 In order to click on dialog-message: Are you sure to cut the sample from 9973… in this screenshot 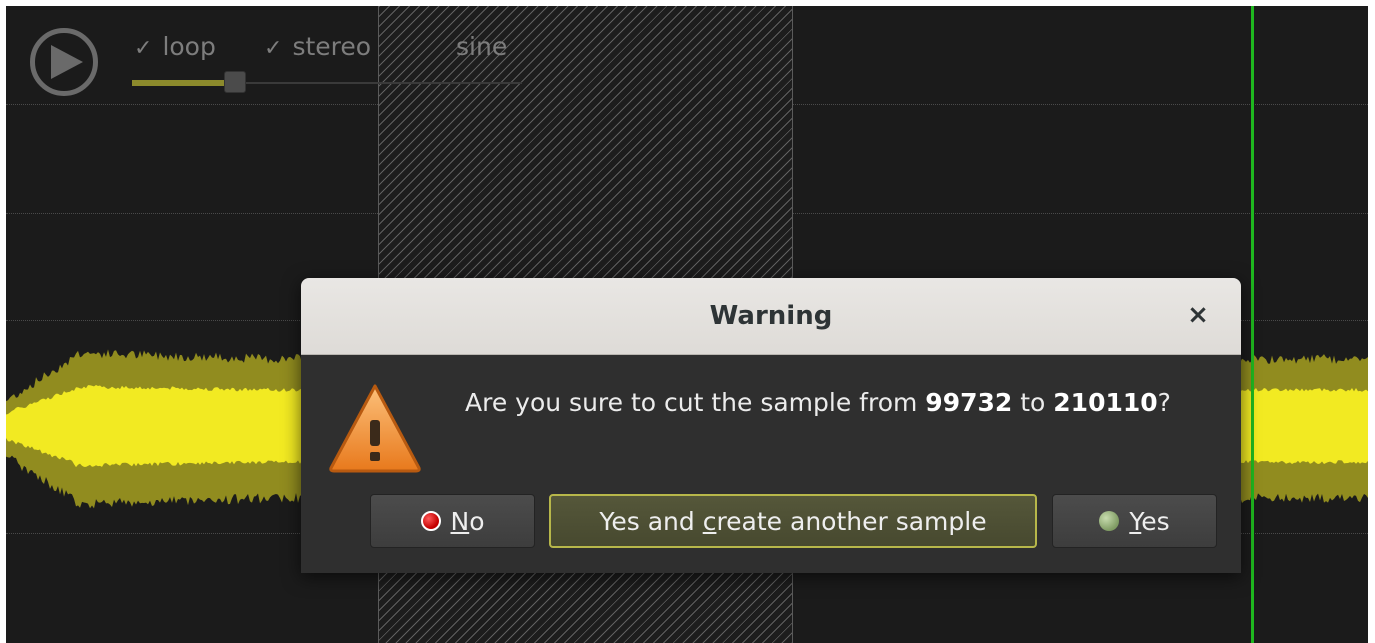, I will do `click(818, 402)`.